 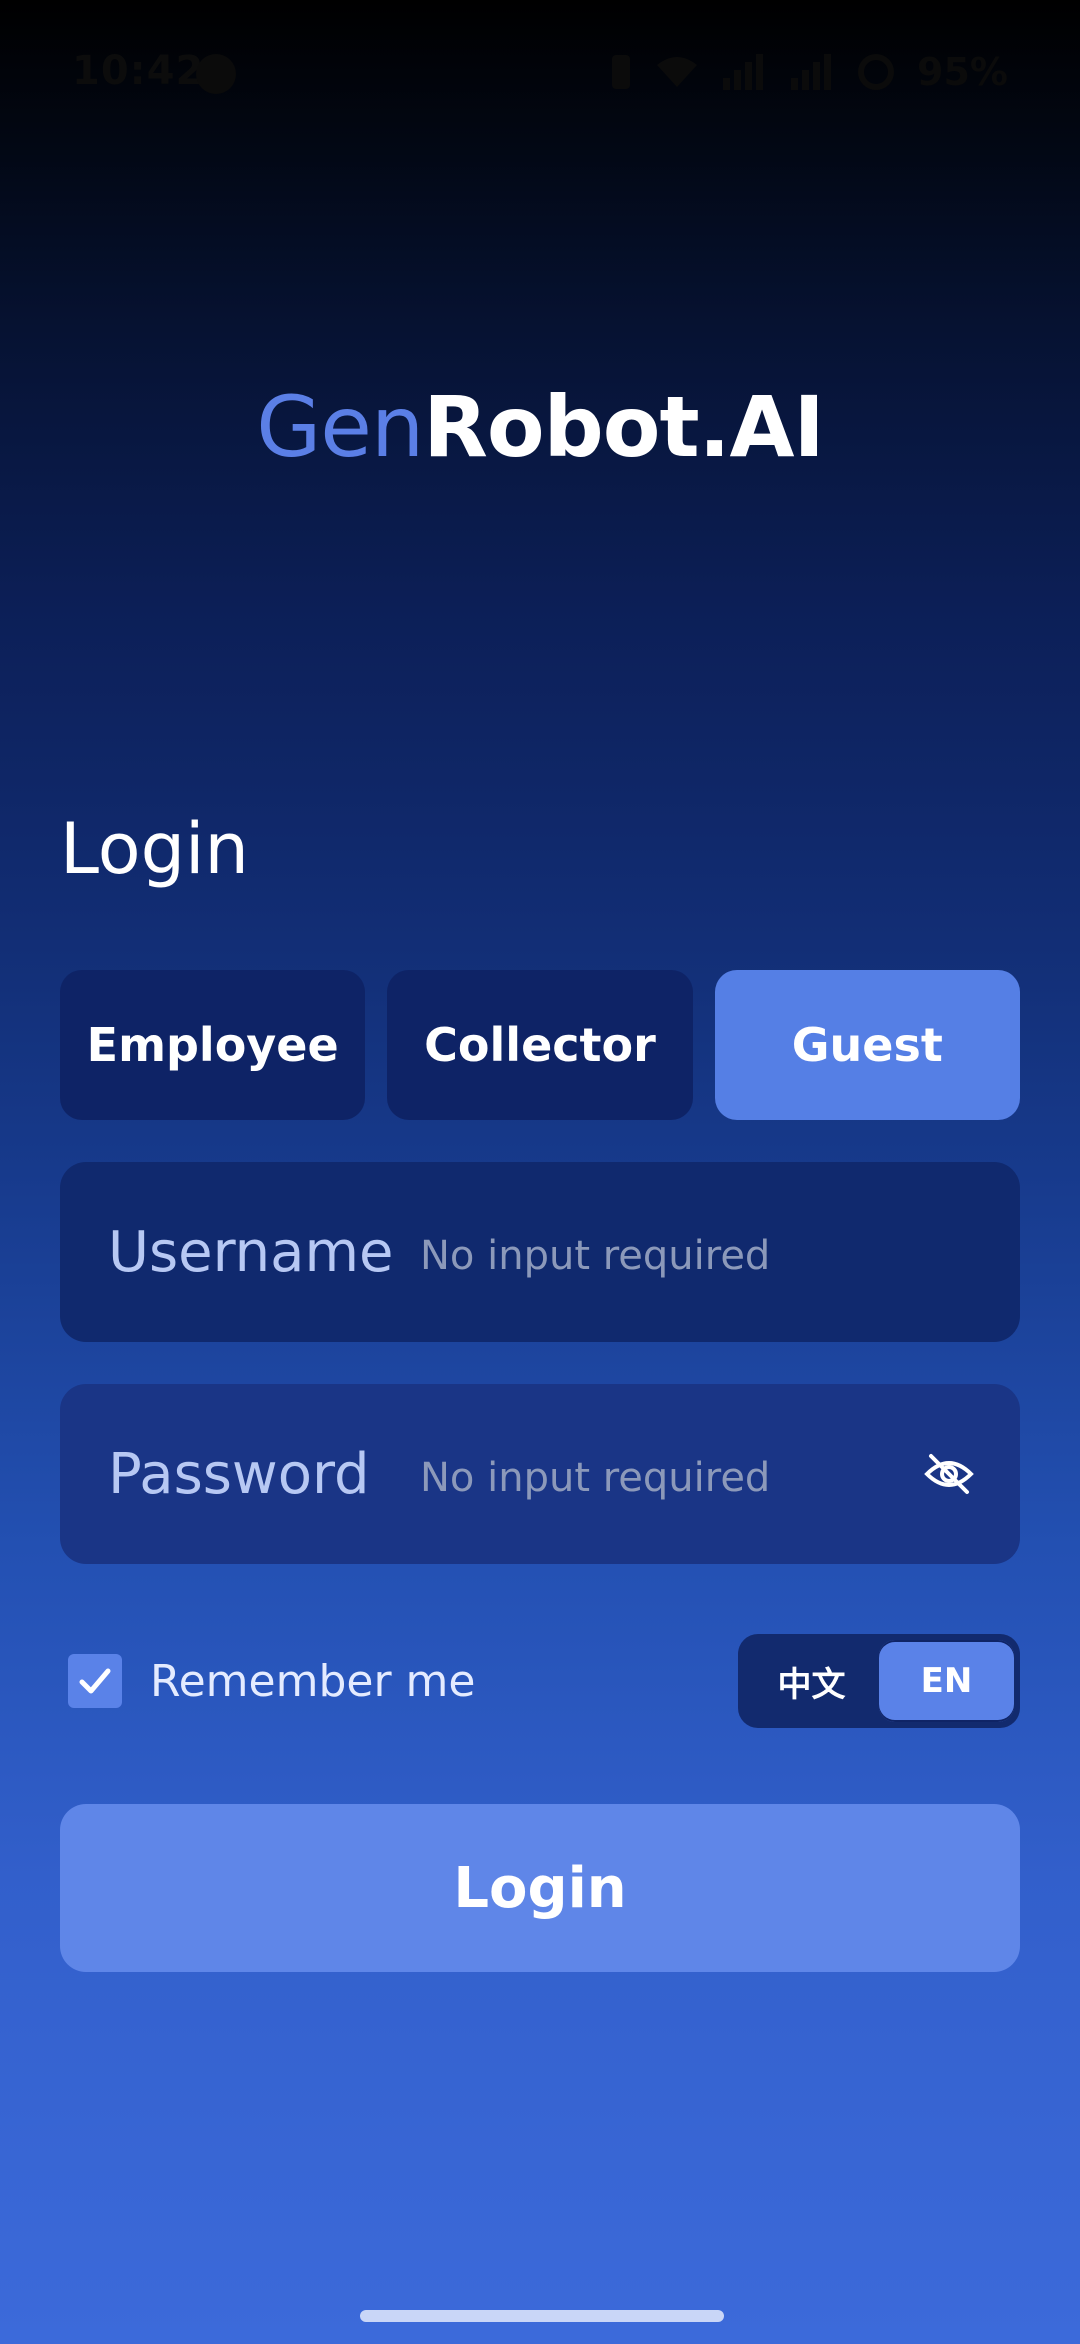 I want to click on role-tabs: Employee Collector Guest, so click(x=540, y=1045).